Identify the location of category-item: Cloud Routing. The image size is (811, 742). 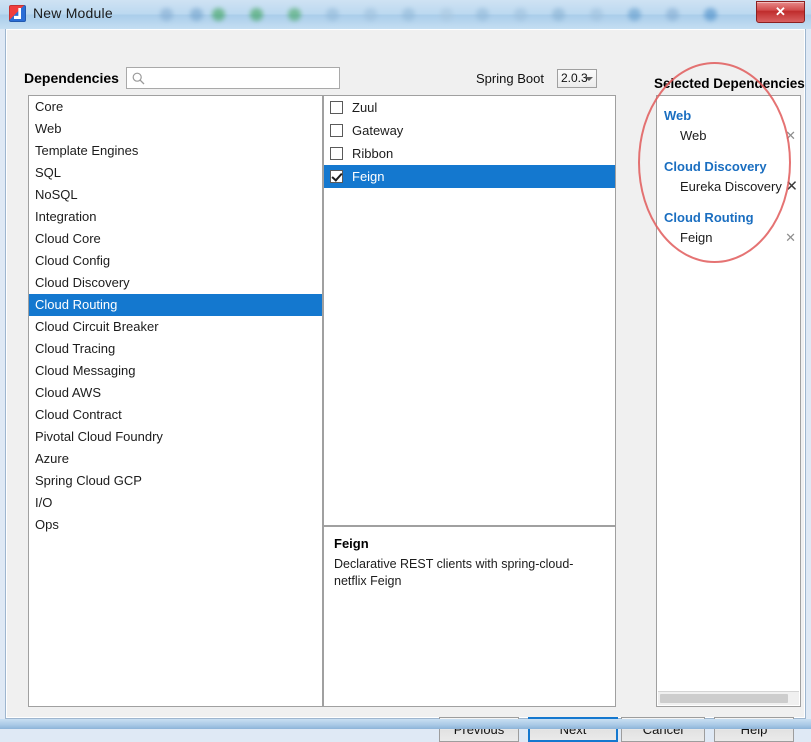
(175, 305).